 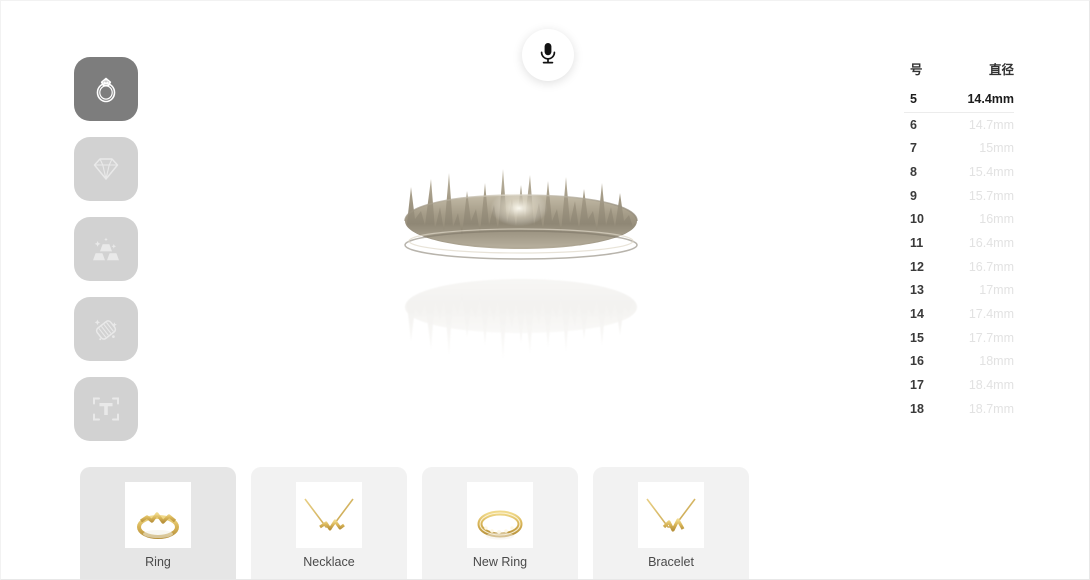 What do you see at coordinates (158, 562) in the screenshot?
I see `product-label: Ring` at bounding box center [158, 562].